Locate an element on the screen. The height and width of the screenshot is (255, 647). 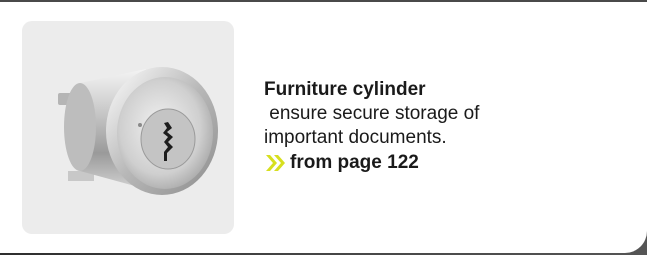
product-description-line-2: important documents. is located at coordinates (355, 137).